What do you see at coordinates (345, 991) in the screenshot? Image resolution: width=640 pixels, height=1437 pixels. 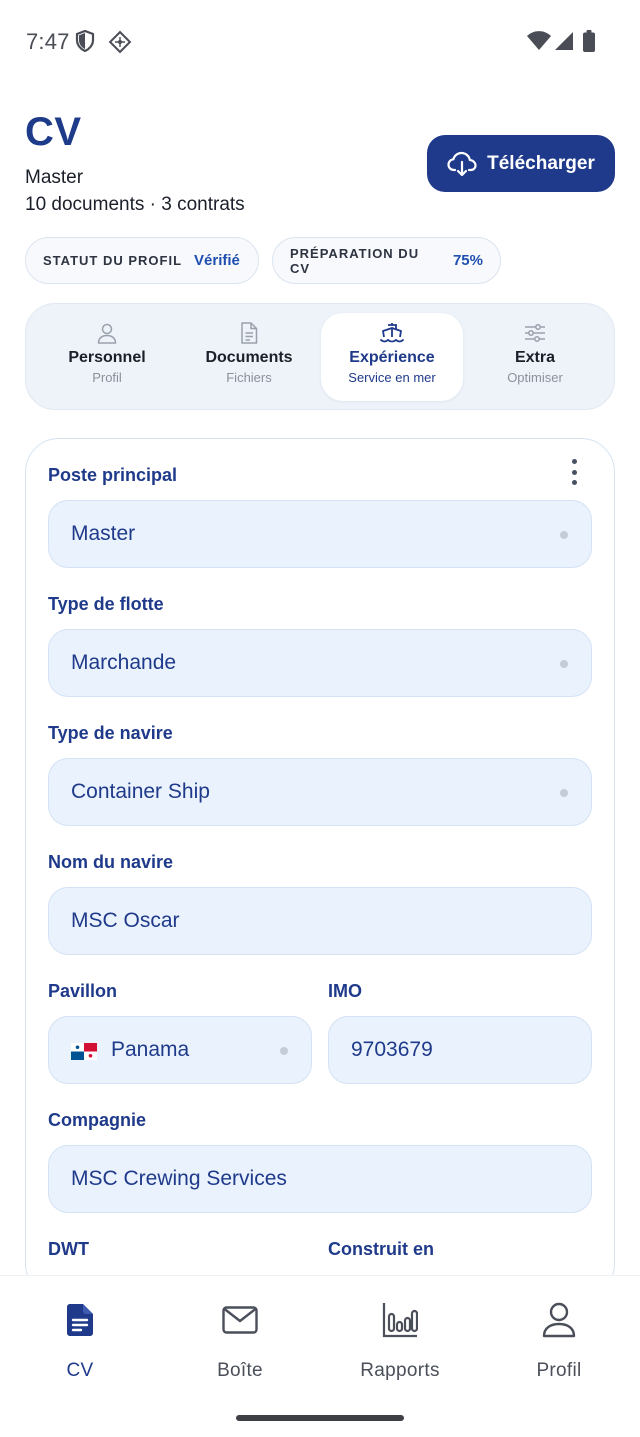 I see `imo-label: IMO` at bounding box center [345, 991].